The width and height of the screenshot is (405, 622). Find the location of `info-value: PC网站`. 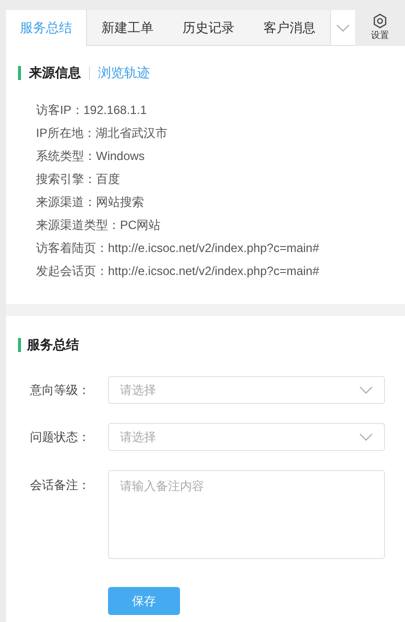

info-value: PC网站 is located at coordinates (140, 225).